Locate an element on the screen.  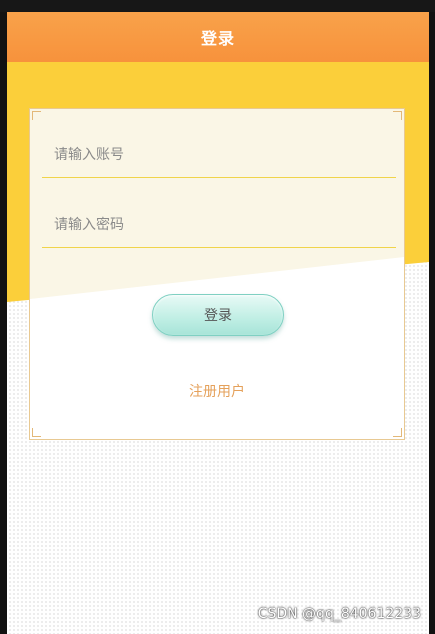
corner-ornament-top-right is located at coordinates (397, 115).